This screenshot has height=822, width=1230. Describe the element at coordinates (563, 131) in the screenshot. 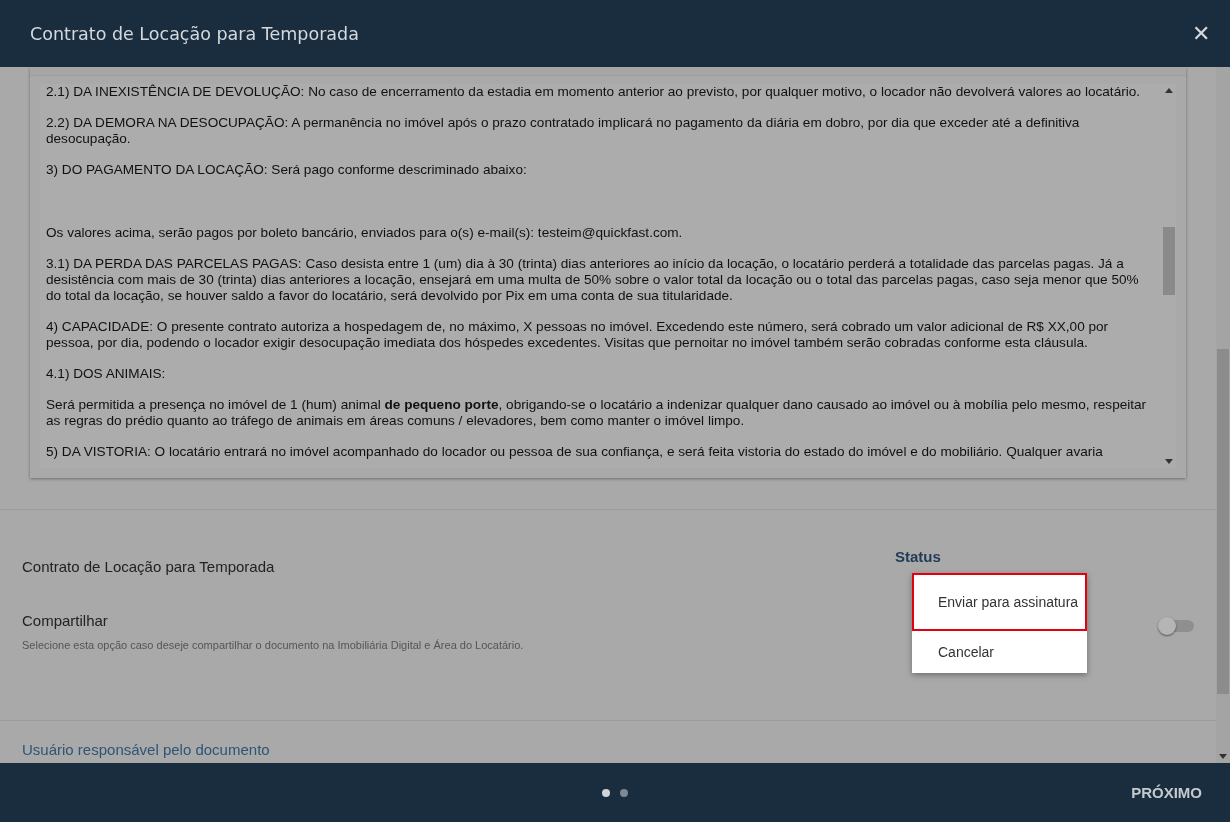

I see `contract-paragraph: 2.2) DA DEMORA NA DESOCUPAÇÃO: A permanência no imóvel após o prazo contratado implicará no pagamento da diária em dobro, por dia que exceder até a definitiva desocupação.` at that location.